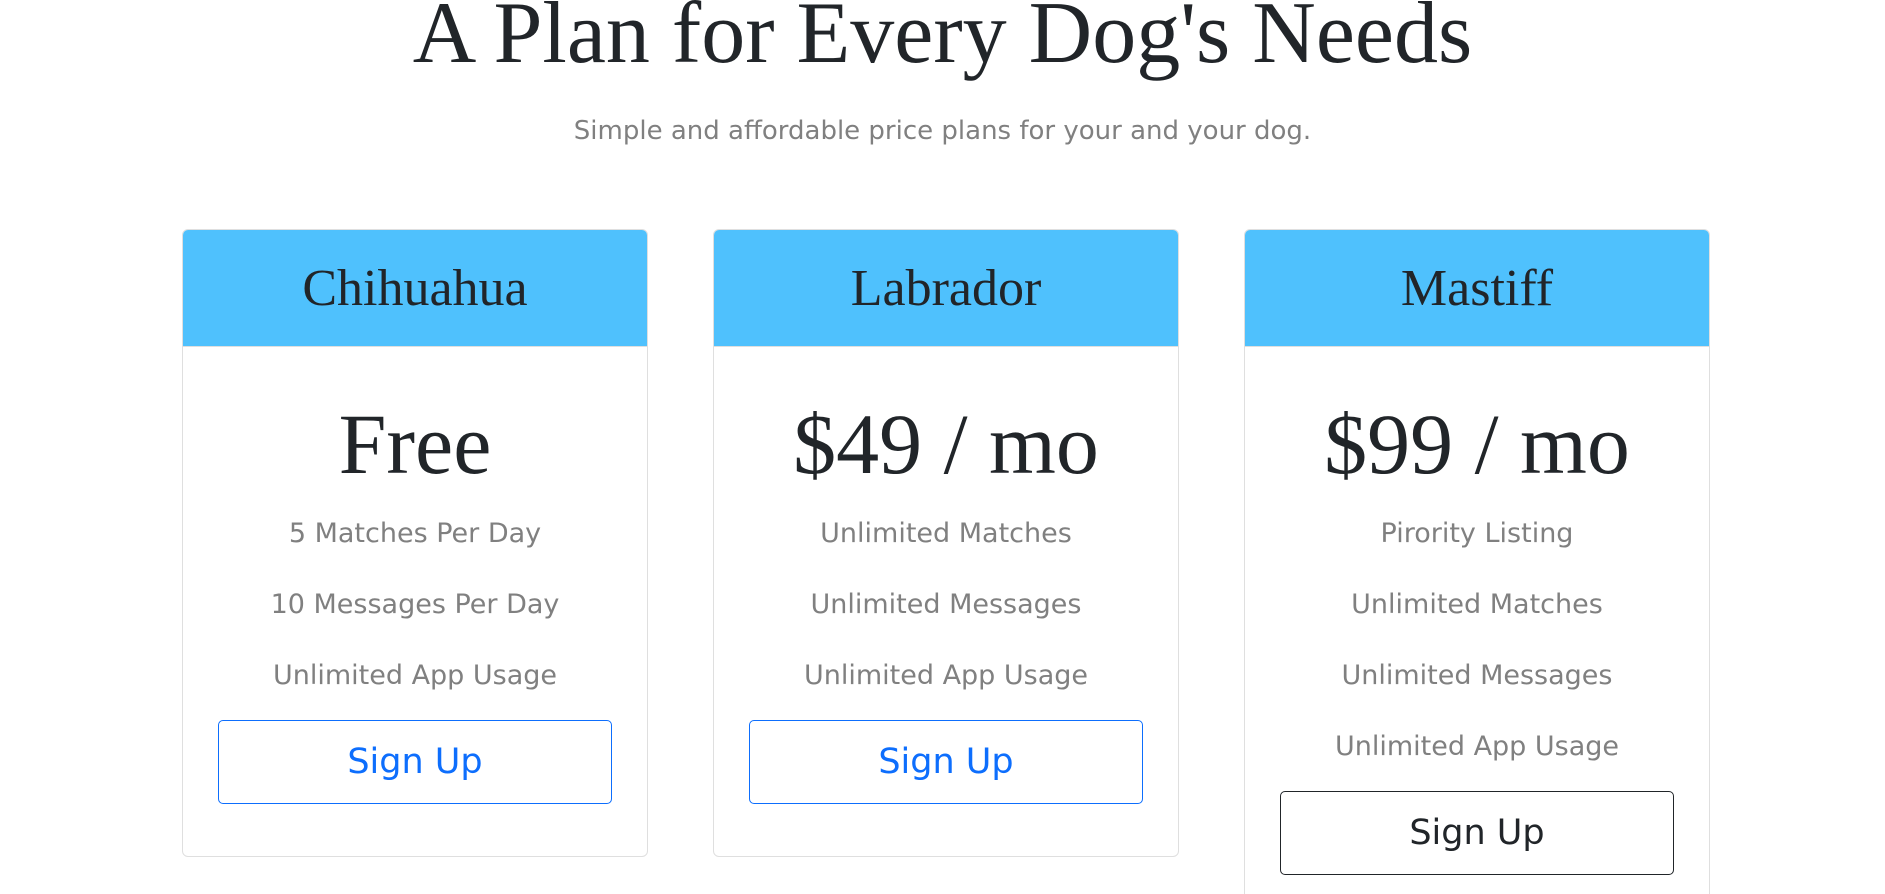  What do you see at coordinates (942, 41) in the screenshot?
I see `page-title: A Plan for Every Dog's Needs` at bounding box center [942, 41].